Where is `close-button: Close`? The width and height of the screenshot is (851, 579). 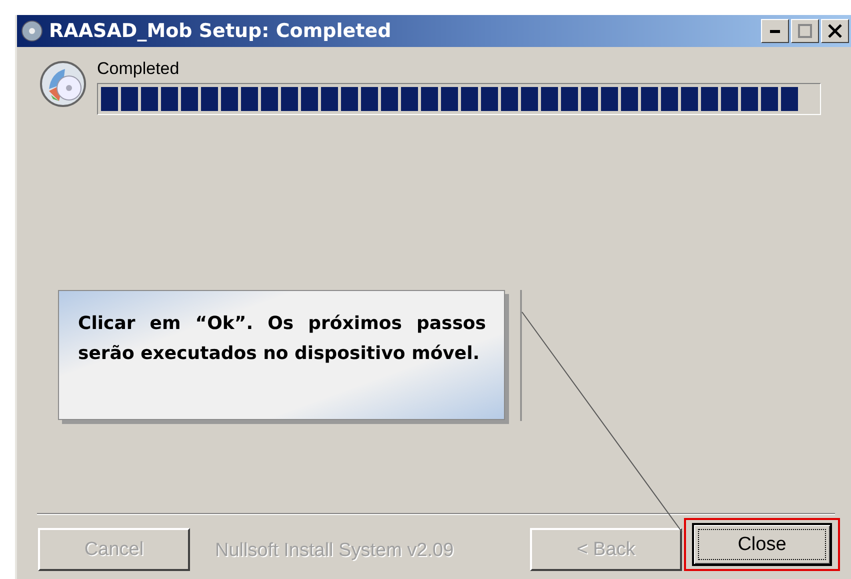 close-button: Close is located at coordinates (762, 544).